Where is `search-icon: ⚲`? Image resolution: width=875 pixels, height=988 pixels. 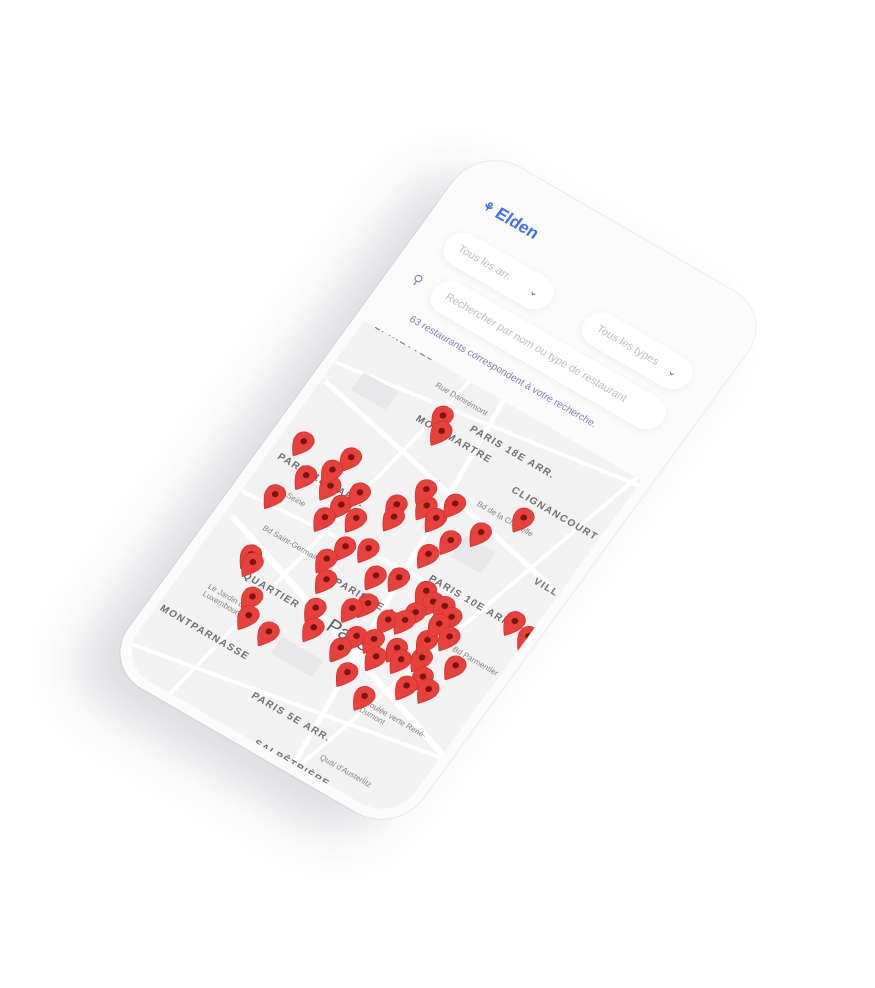
search-icon: ⚲ is located at coordinates (417, 279).